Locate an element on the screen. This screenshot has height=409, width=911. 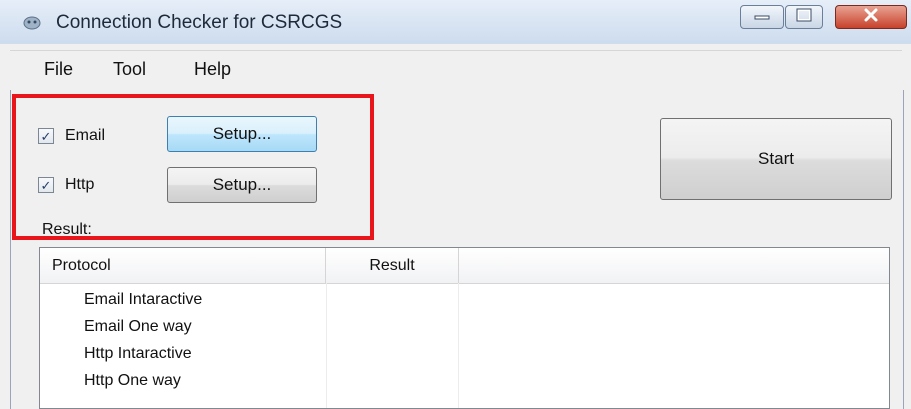
highlight-box is located at coordinates (193, 167).